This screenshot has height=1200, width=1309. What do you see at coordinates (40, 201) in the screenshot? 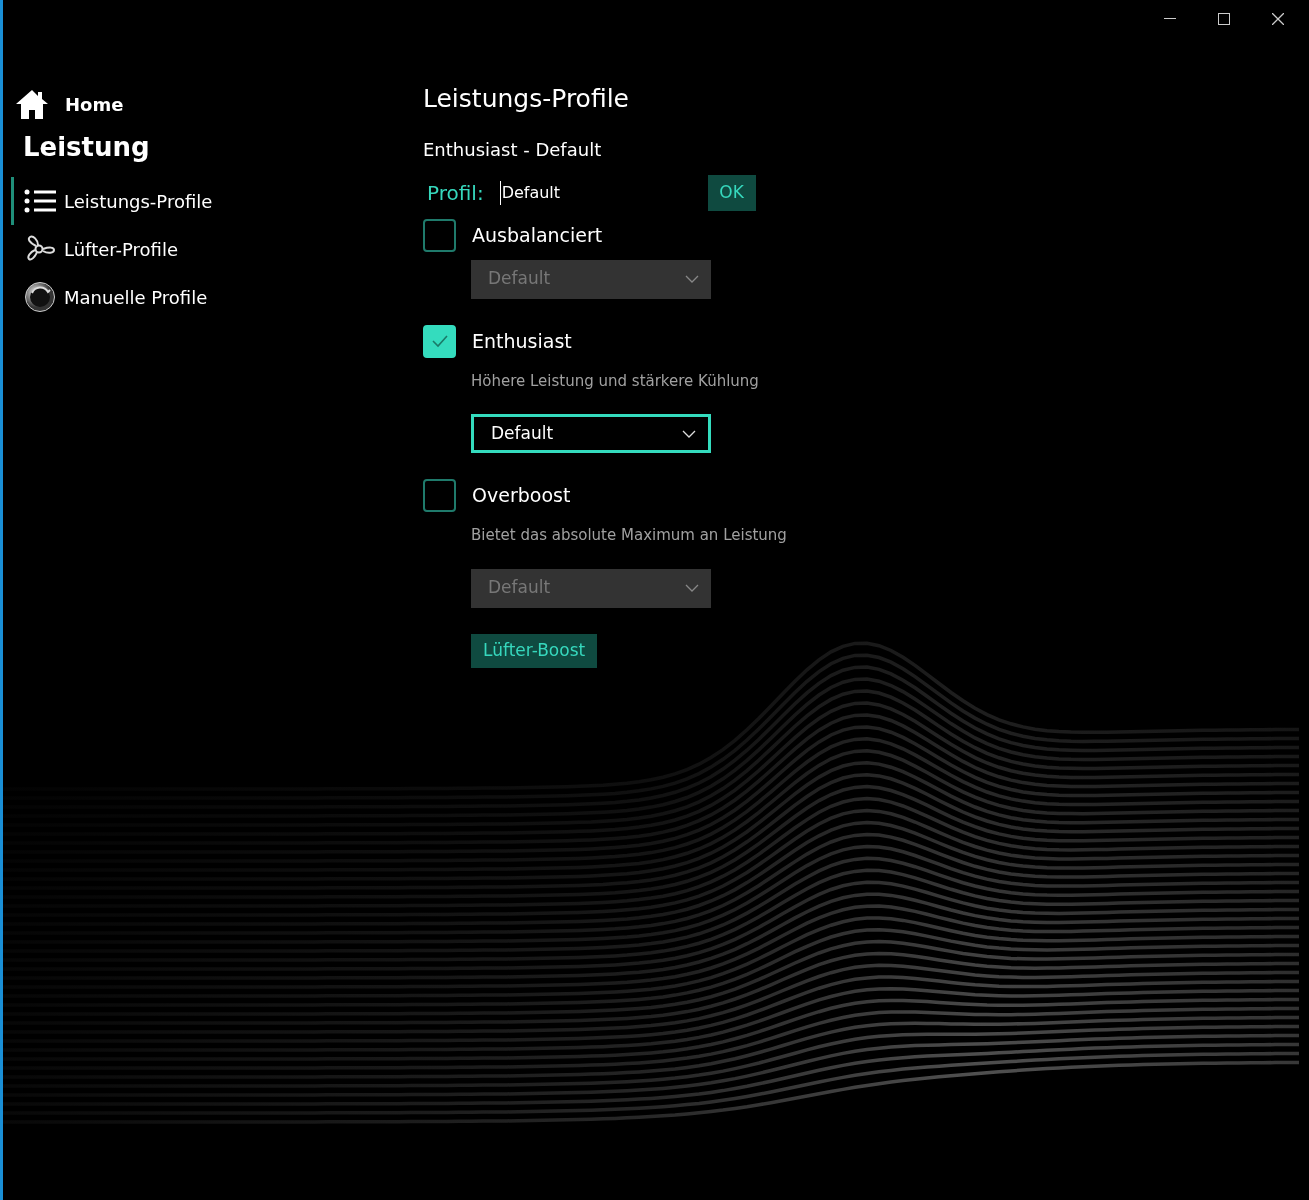
I see `list-icon` at bounding box center [40, 201].